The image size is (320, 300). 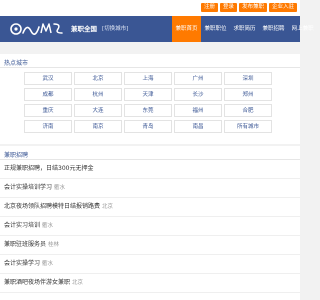 I want to click on site-header: 兼职全国 [切换城市] 兼职首页 兼职职位 求职简历 兼职招聘 网上兼职, so click(x=157, y=29).